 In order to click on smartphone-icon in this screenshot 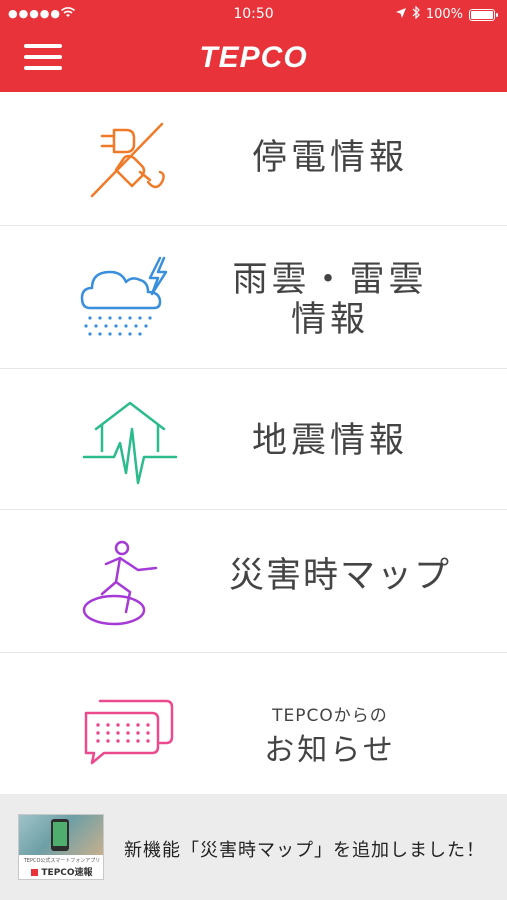, I will do `click(60, 835)`.